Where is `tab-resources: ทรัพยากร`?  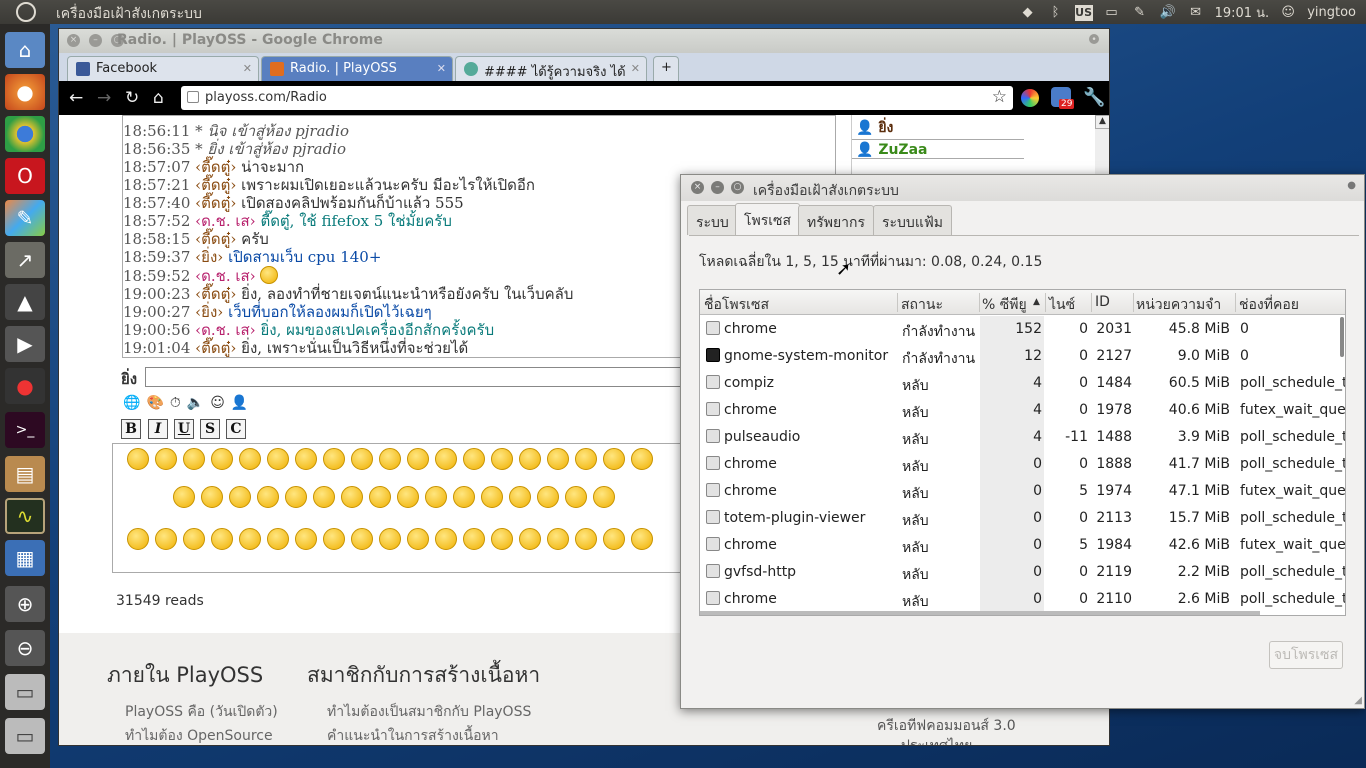
tab-resources: ทรัพยากร is located at coordinates (836, 220).